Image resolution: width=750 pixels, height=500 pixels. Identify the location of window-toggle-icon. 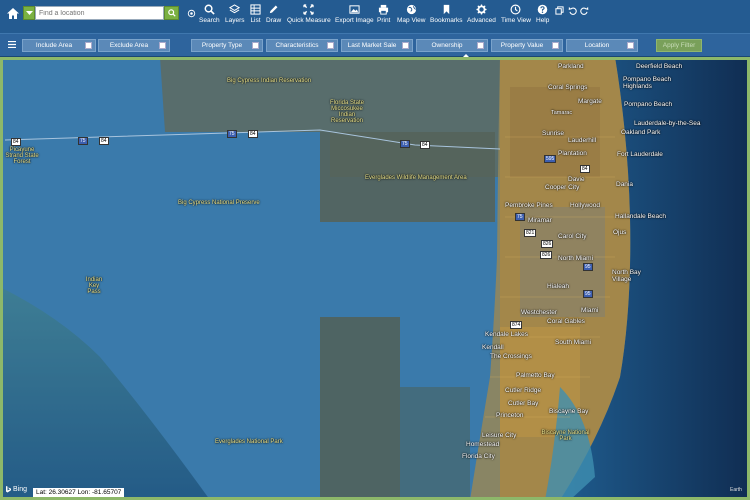
(559, 10).